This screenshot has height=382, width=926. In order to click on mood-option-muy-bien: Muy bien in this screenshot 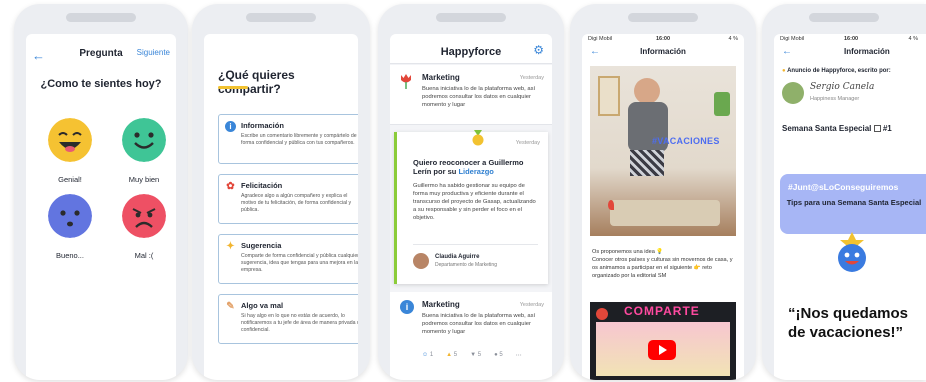, I will do `click(149, 151)`.